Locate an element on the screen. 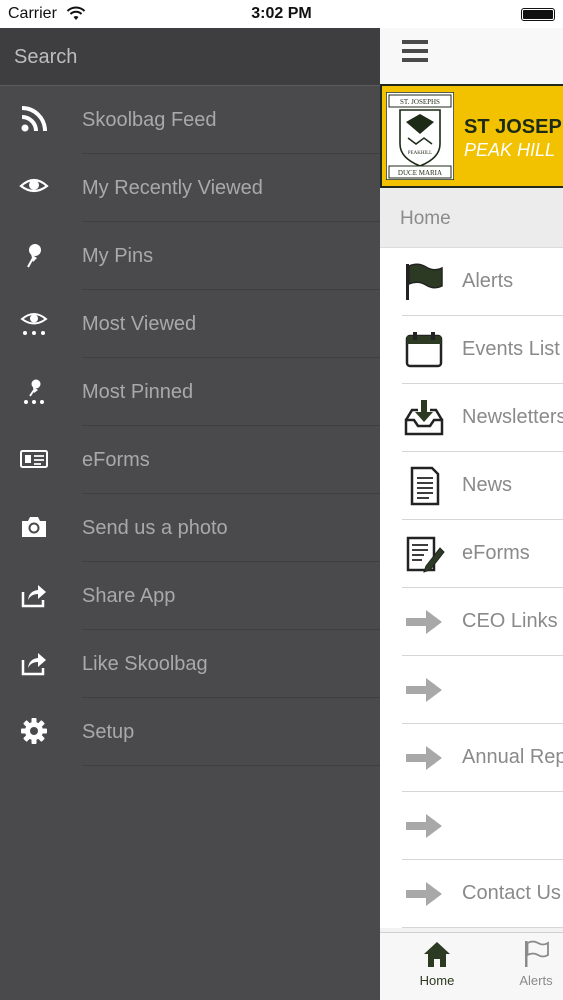 The image size is (563, 1000). drawer-item-label: Like Skoolbag is located at coordinates (145, 663).